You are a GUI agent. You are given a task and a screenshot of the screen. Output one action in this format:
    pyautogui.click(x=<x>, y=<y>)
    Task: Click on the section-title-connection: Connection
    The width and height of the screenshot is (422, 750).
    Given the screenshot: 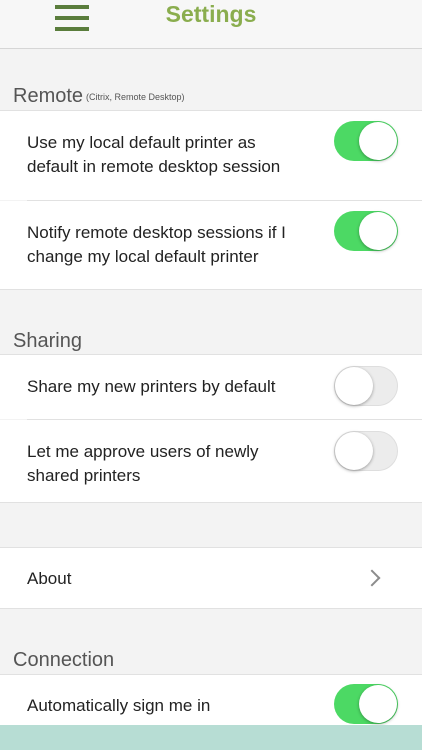 What is the action you would take?
    pyautogui.click(x=64, y=660)
    